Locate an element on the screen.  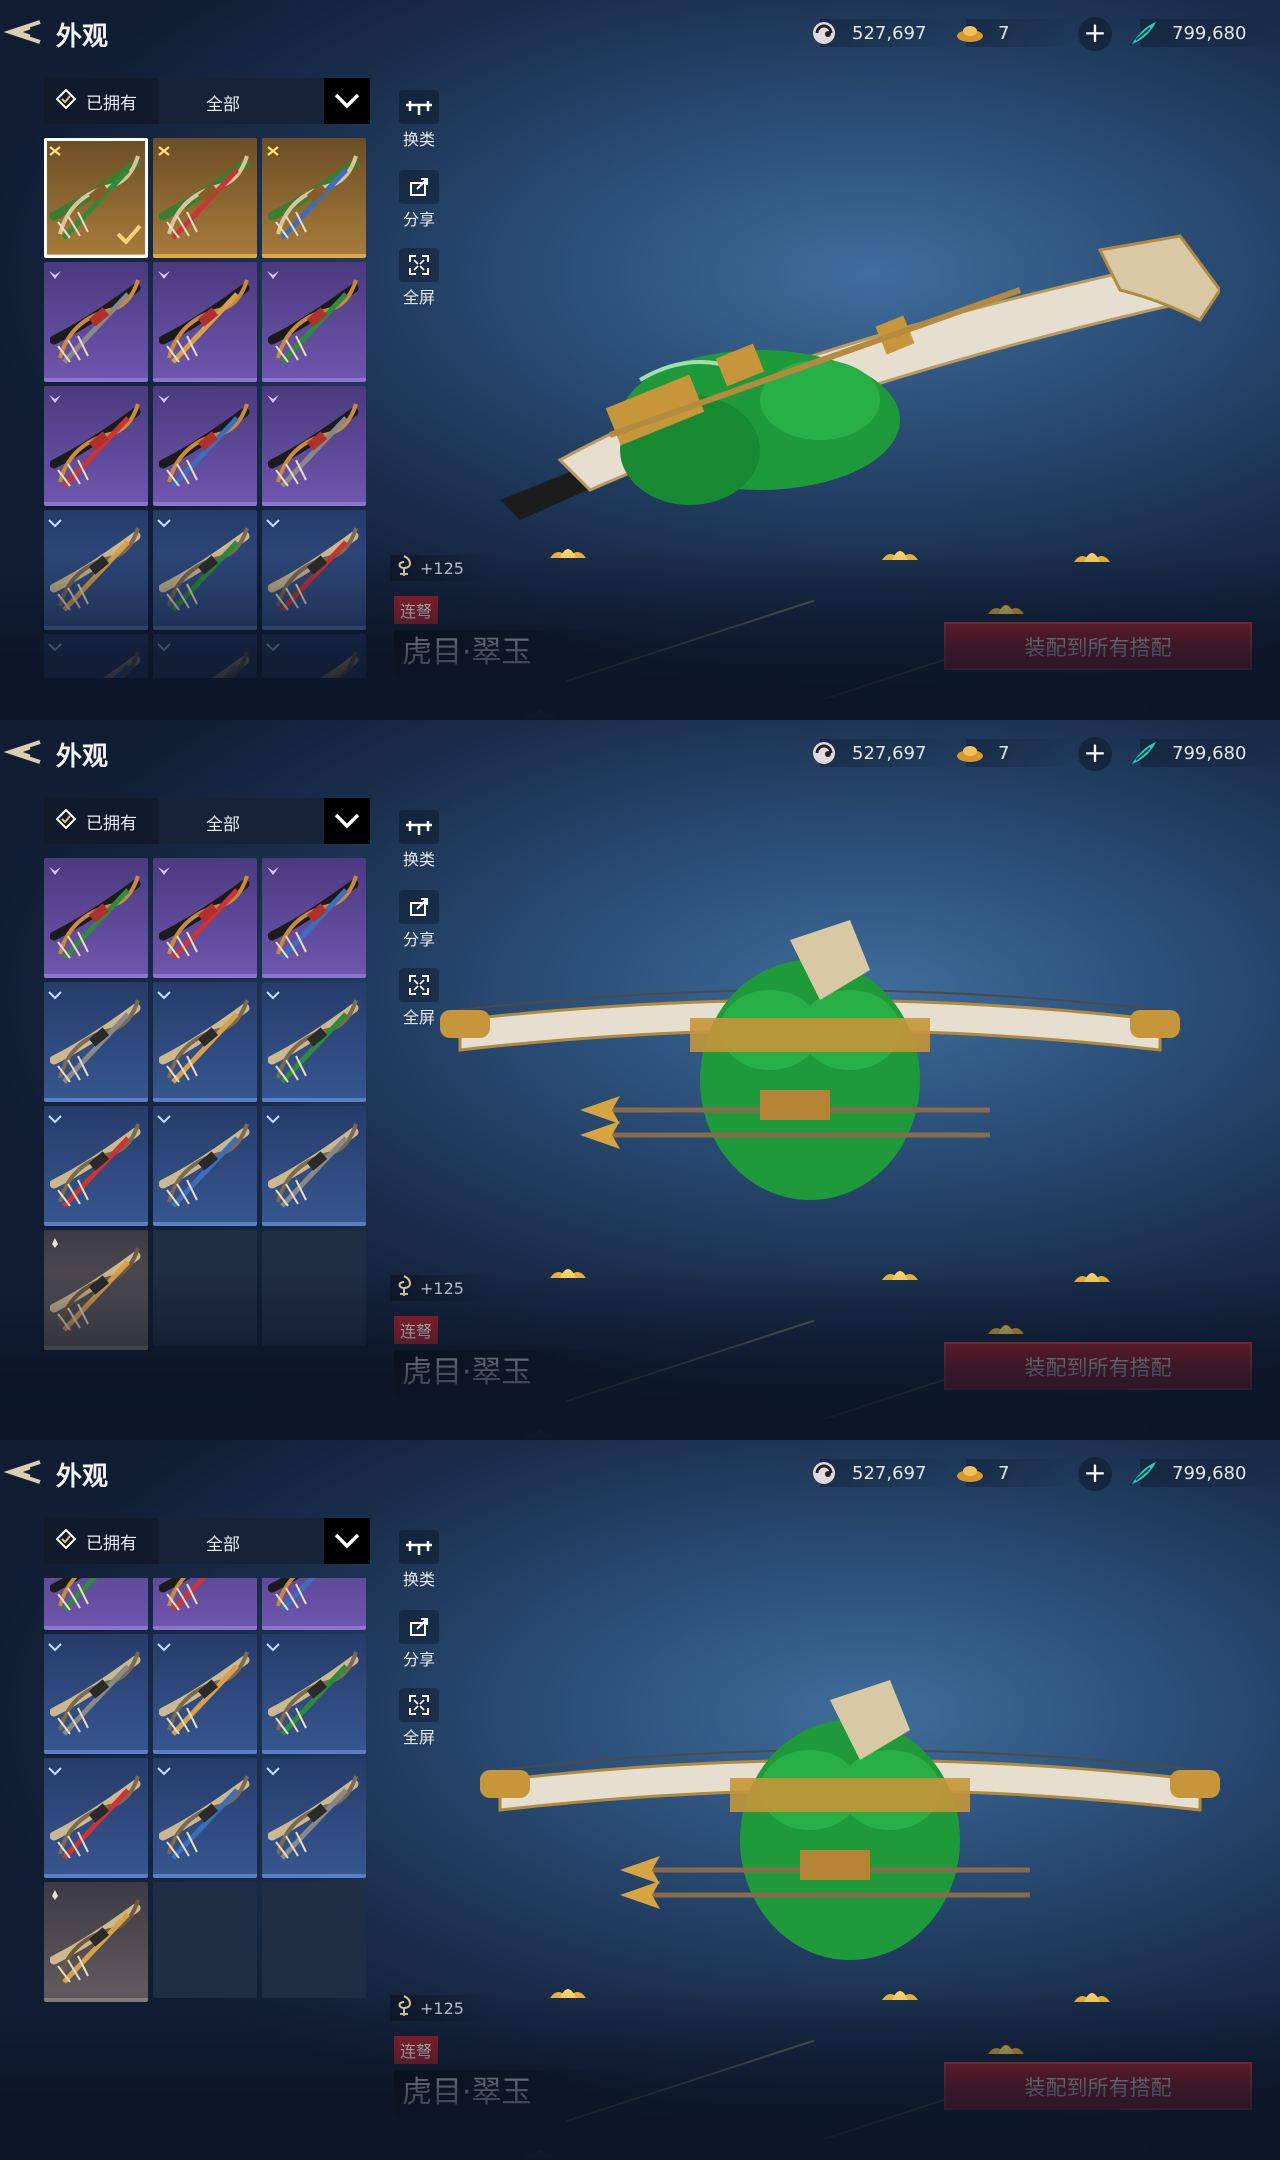
currency-value: 799,680 is located at coordinates (1209, 1473).